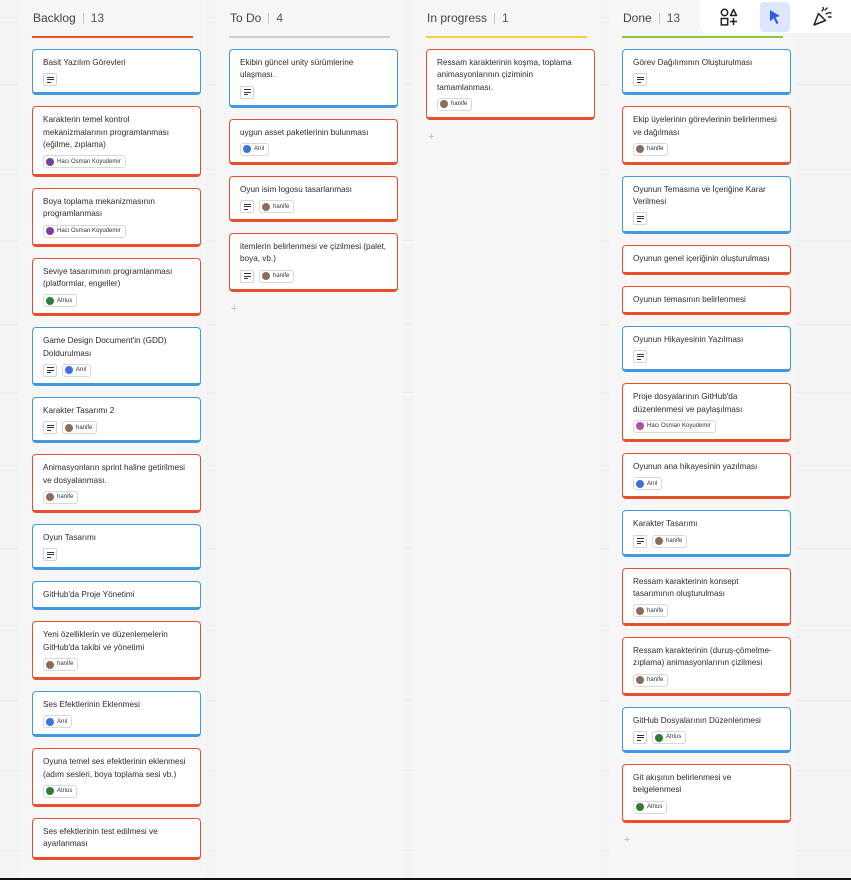 Image resolution: width=851 pixels, height=880 pixels. I want to click on shapes-add-icon, so click(729, 17).